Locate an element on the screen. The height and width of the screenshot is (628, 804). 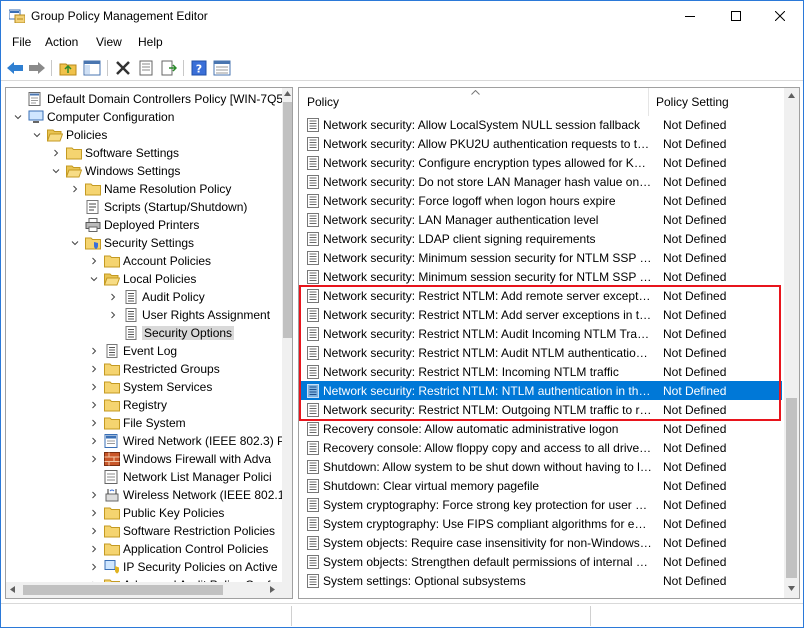
tree-item-deployed-printers: Deployed Printers is located at coordinates (134, 225).